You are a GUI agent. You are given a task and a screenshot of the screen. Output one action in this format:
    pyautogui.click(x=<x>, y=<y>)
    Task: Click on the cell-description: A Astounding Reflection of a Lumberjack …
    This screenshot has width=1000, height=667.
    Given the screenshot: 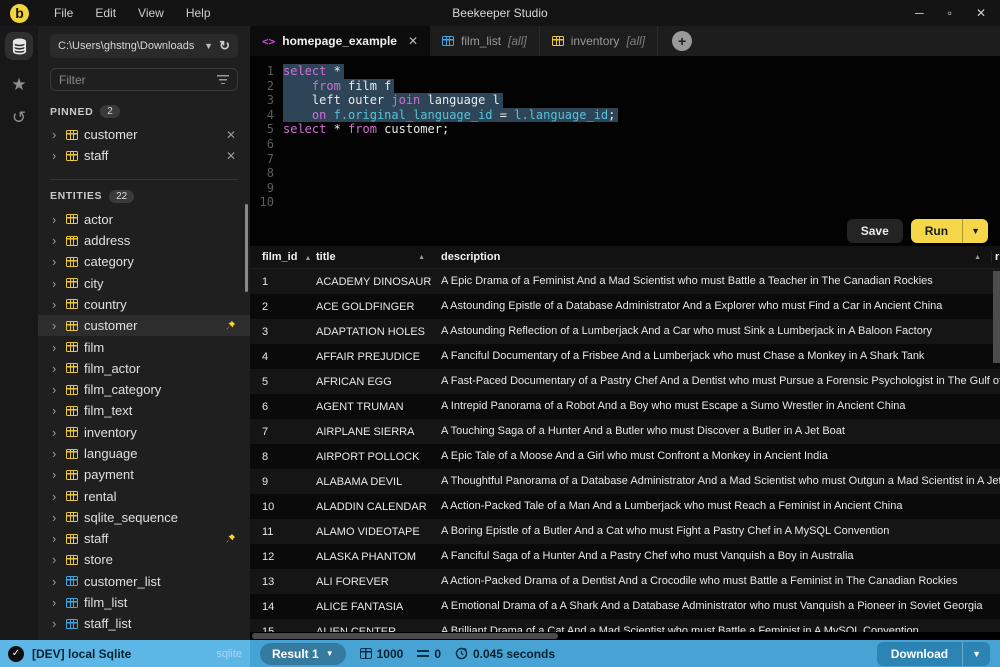 What is the action you would take?
    pyautogui.click(x=717, y=331)
    